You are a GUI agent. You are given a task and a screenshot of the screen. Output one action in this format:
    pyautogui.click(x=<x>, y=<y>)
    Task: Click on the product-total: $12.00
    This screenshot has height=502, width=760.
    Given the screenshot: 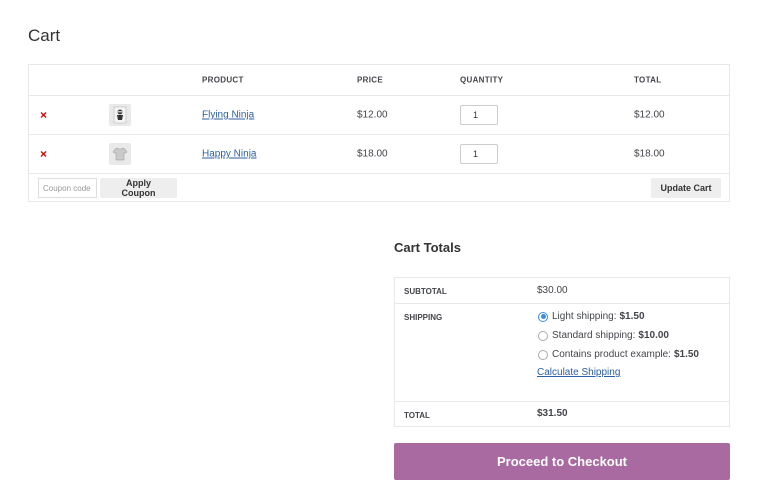 What is the action you would take?
    pyautogui.click(x=649, y=115)
    